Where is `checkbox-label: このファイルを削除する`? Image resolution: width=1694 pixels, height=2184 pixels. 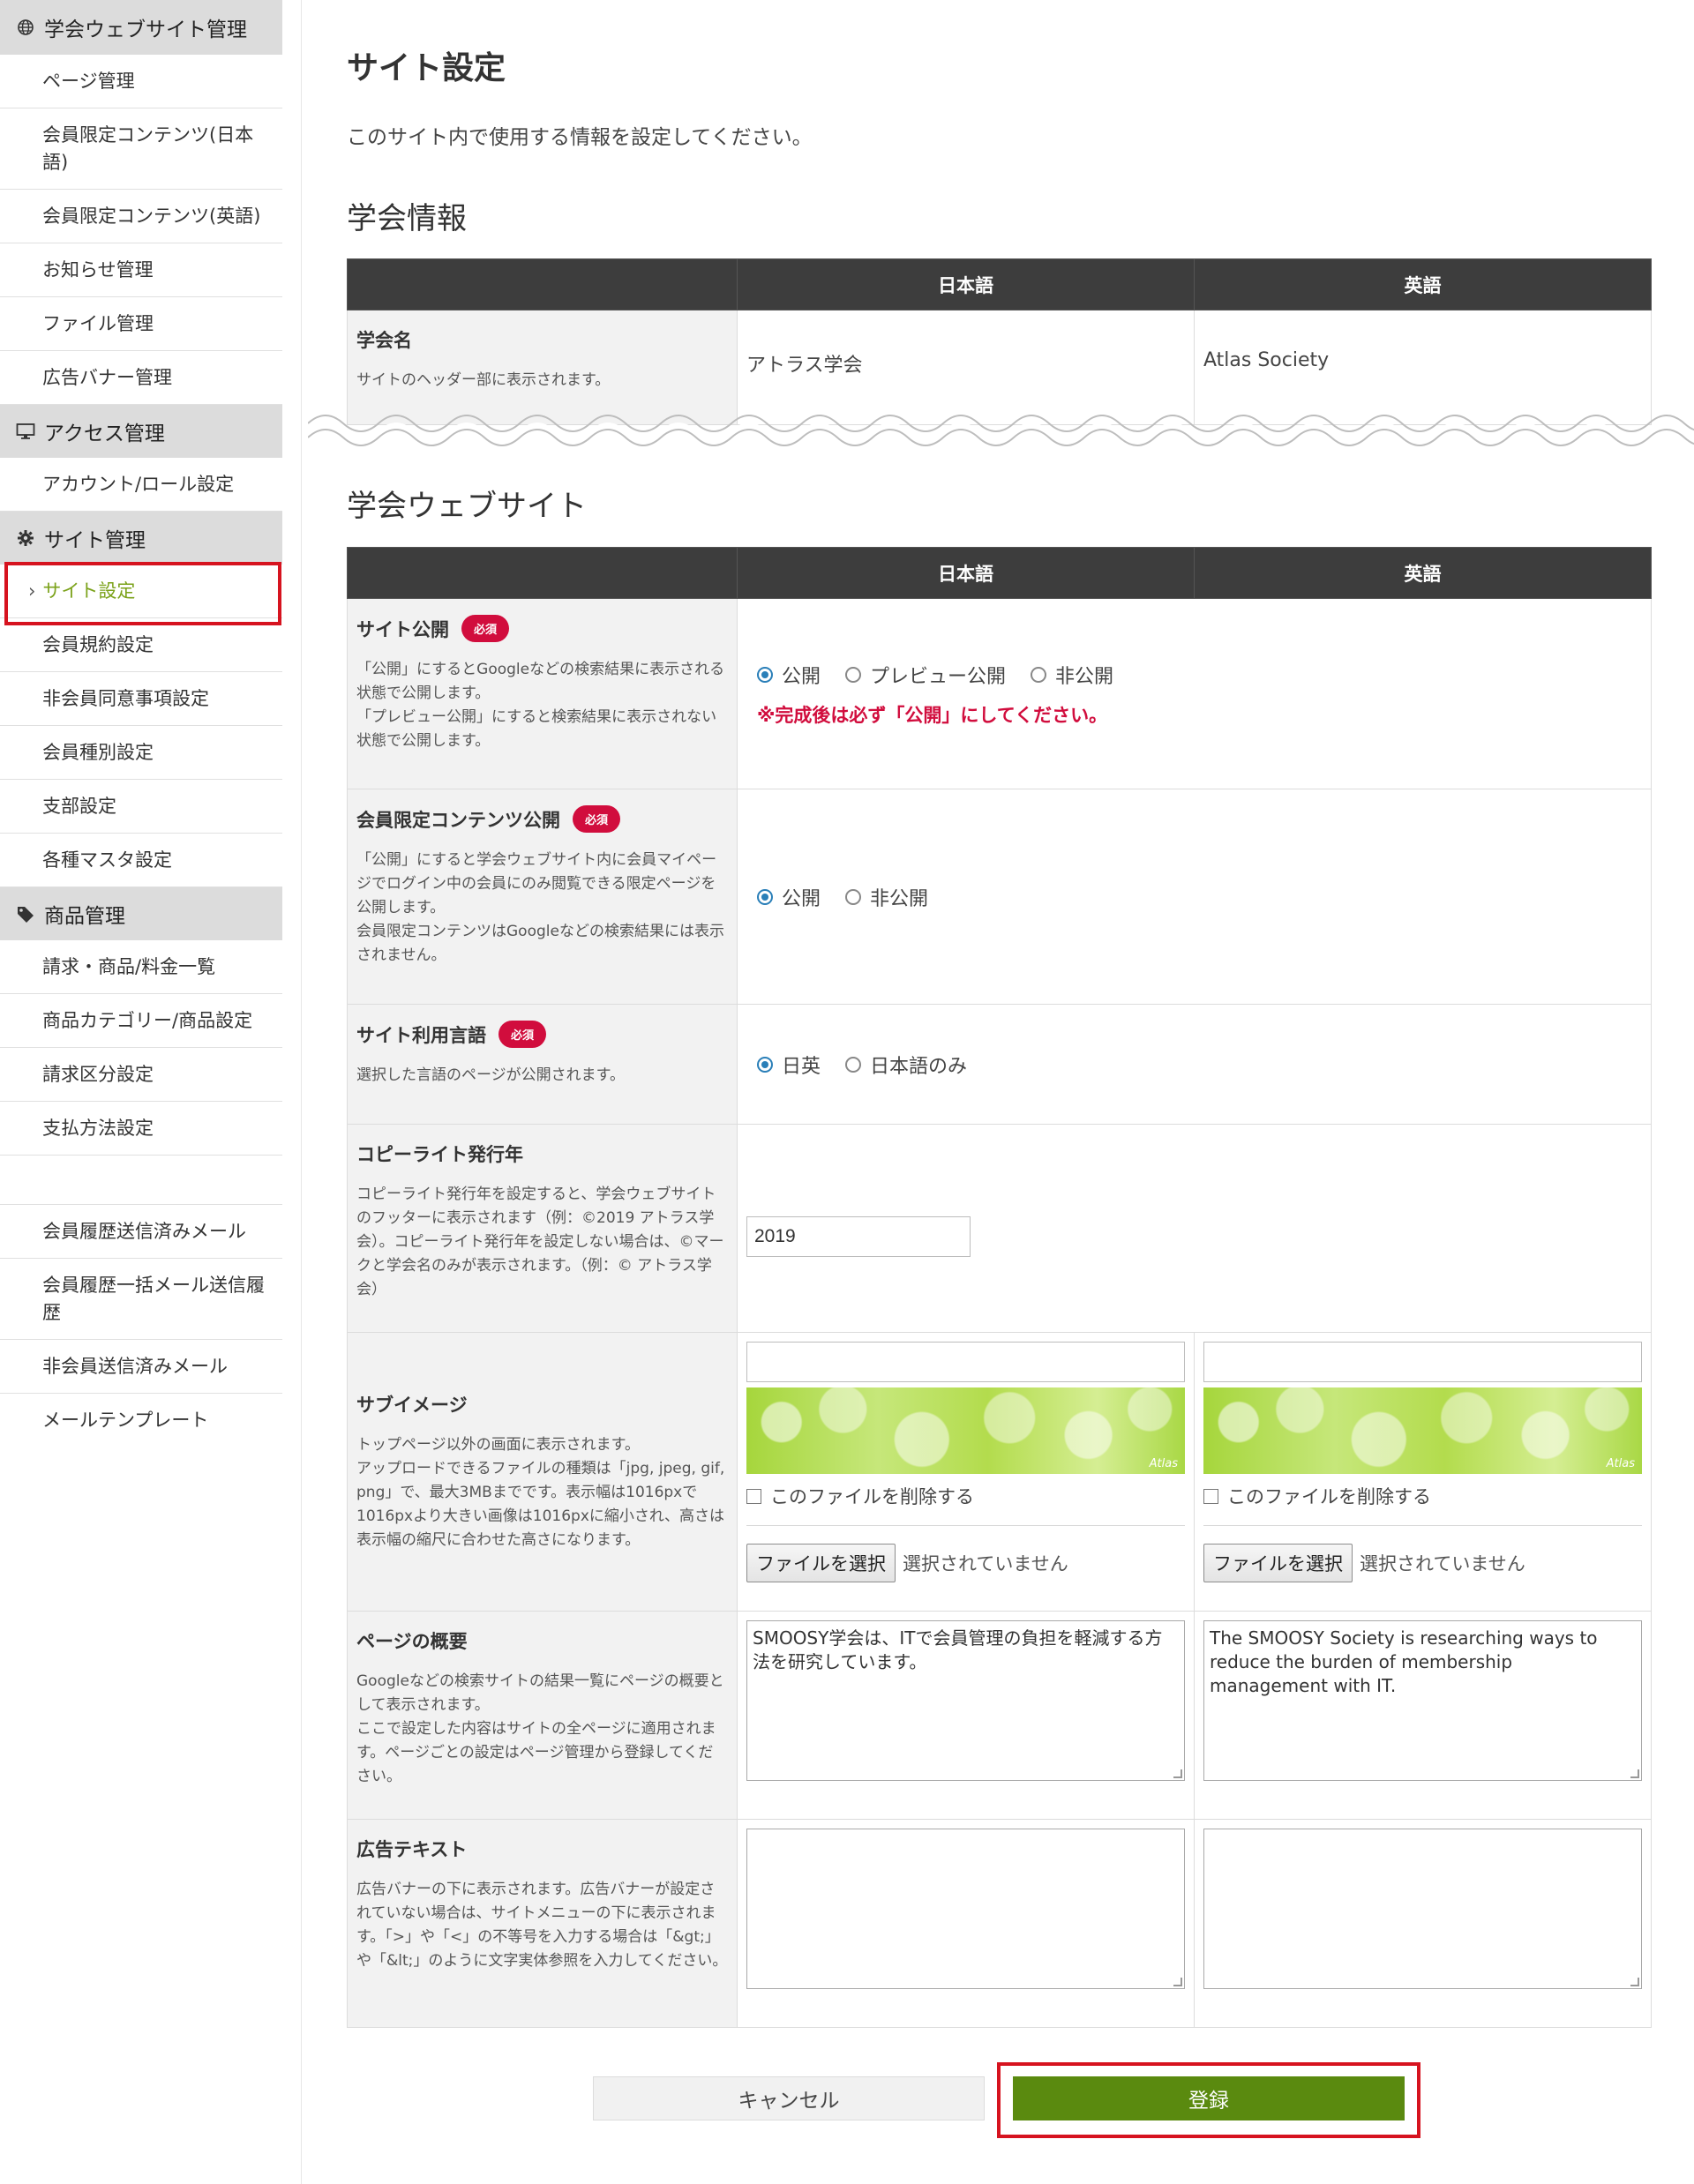 checkbox-label: このファイルを削除する is located at coordinates (1329, 1496).